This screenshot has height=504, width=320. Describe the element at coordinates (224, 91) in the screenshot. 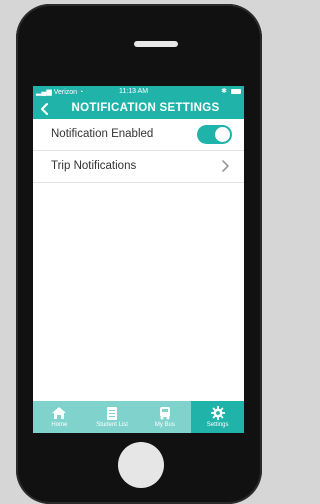

I see `bluetooth-icon: ✱` at that location.